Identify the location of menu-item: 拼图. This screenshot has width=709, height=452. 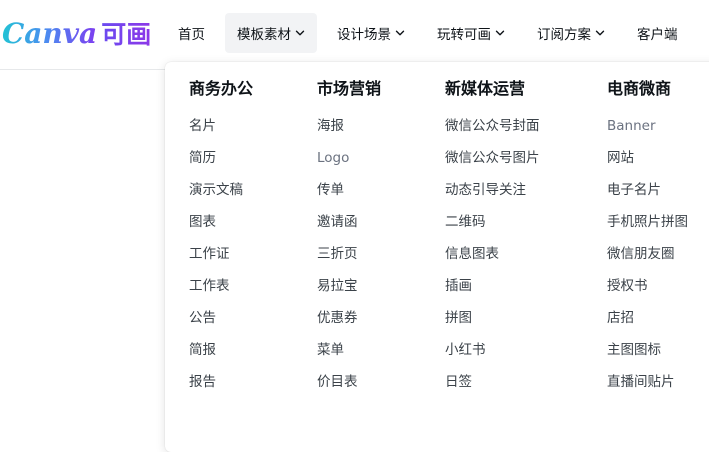
(492, 320).